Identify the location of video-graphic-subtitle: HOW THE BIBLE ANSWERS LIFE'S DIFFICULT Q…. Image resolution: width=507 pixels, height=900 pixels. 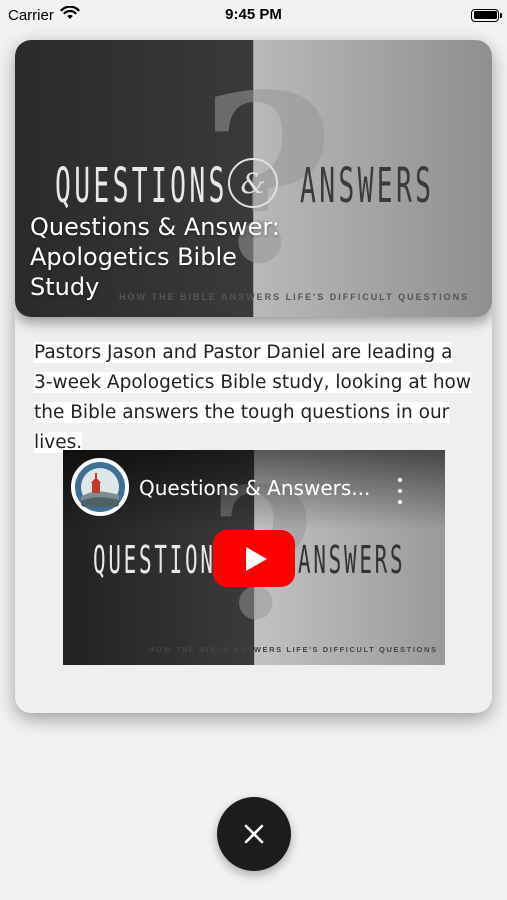
(293, 649).